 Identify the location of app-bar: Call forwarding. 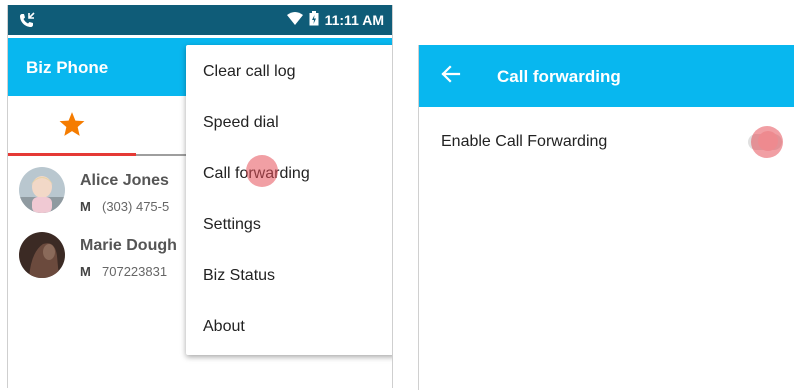
(606, 76).